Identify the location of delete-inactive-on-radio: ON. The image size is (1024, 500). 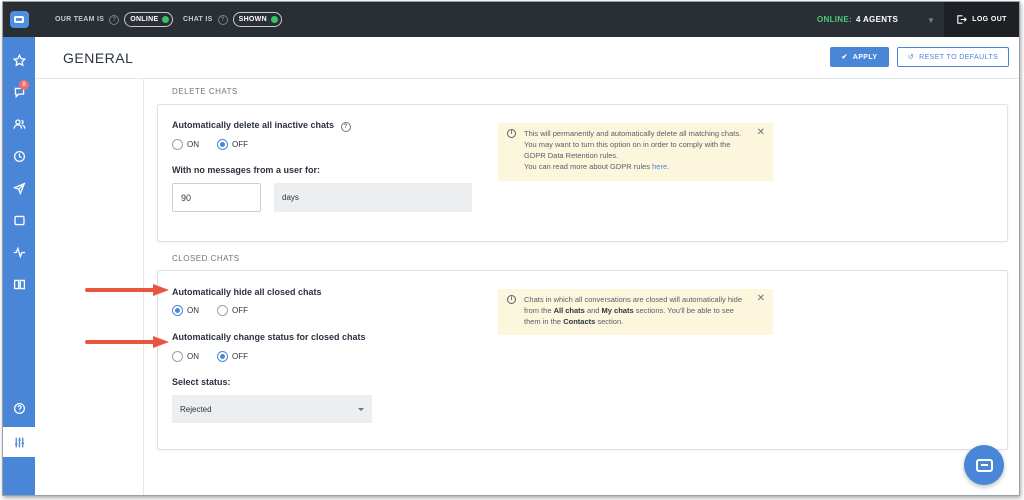
(185, 144).